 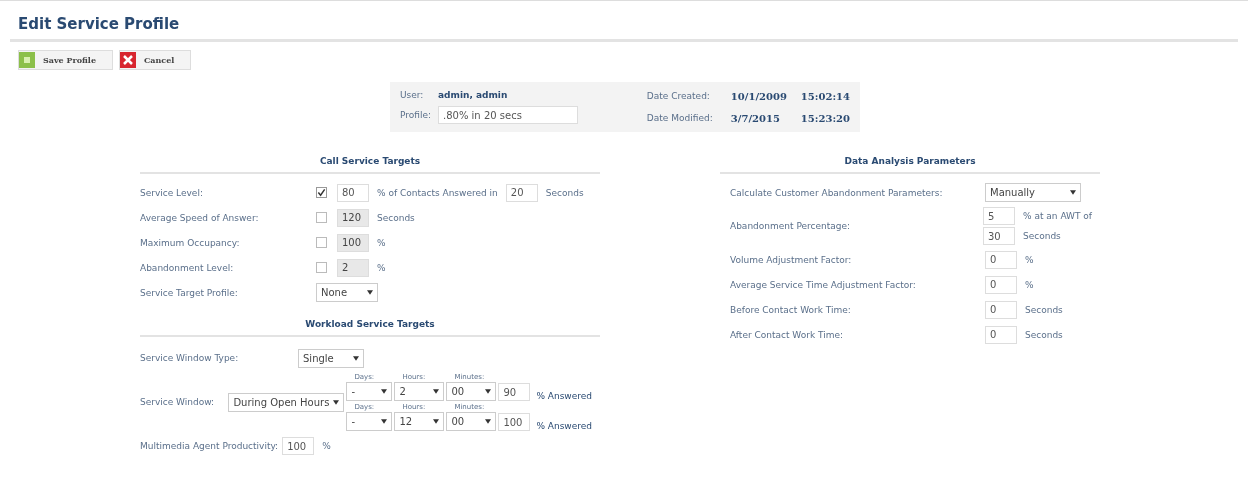 I want to click on section-title: Data Analysis Parameters, so click(x=910, y=162).